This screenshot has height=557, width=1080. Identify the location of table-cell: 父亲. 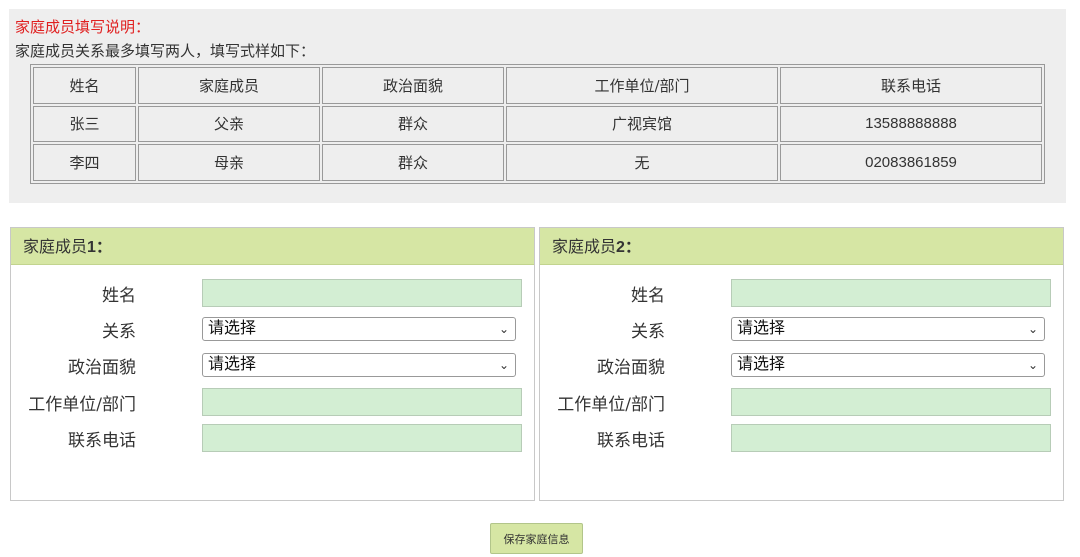
(229, 124).